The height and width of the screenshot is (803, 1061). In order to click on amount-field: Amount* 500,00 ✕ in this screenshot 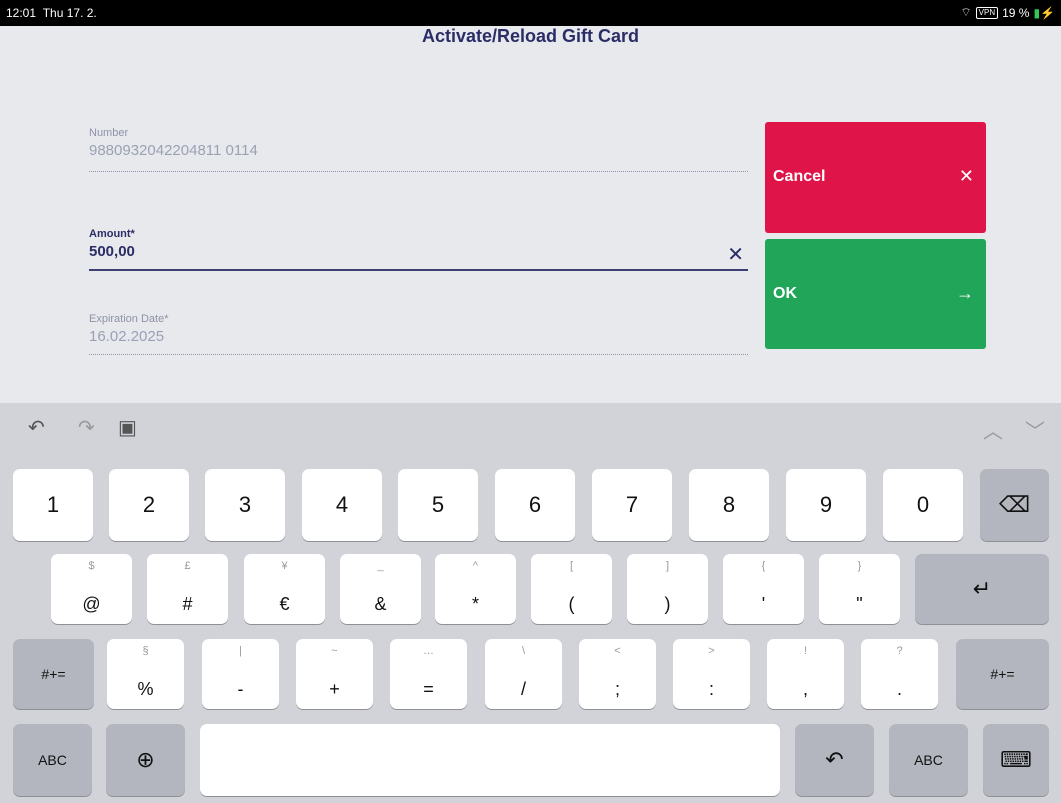, I will do `click(418, 250)`.